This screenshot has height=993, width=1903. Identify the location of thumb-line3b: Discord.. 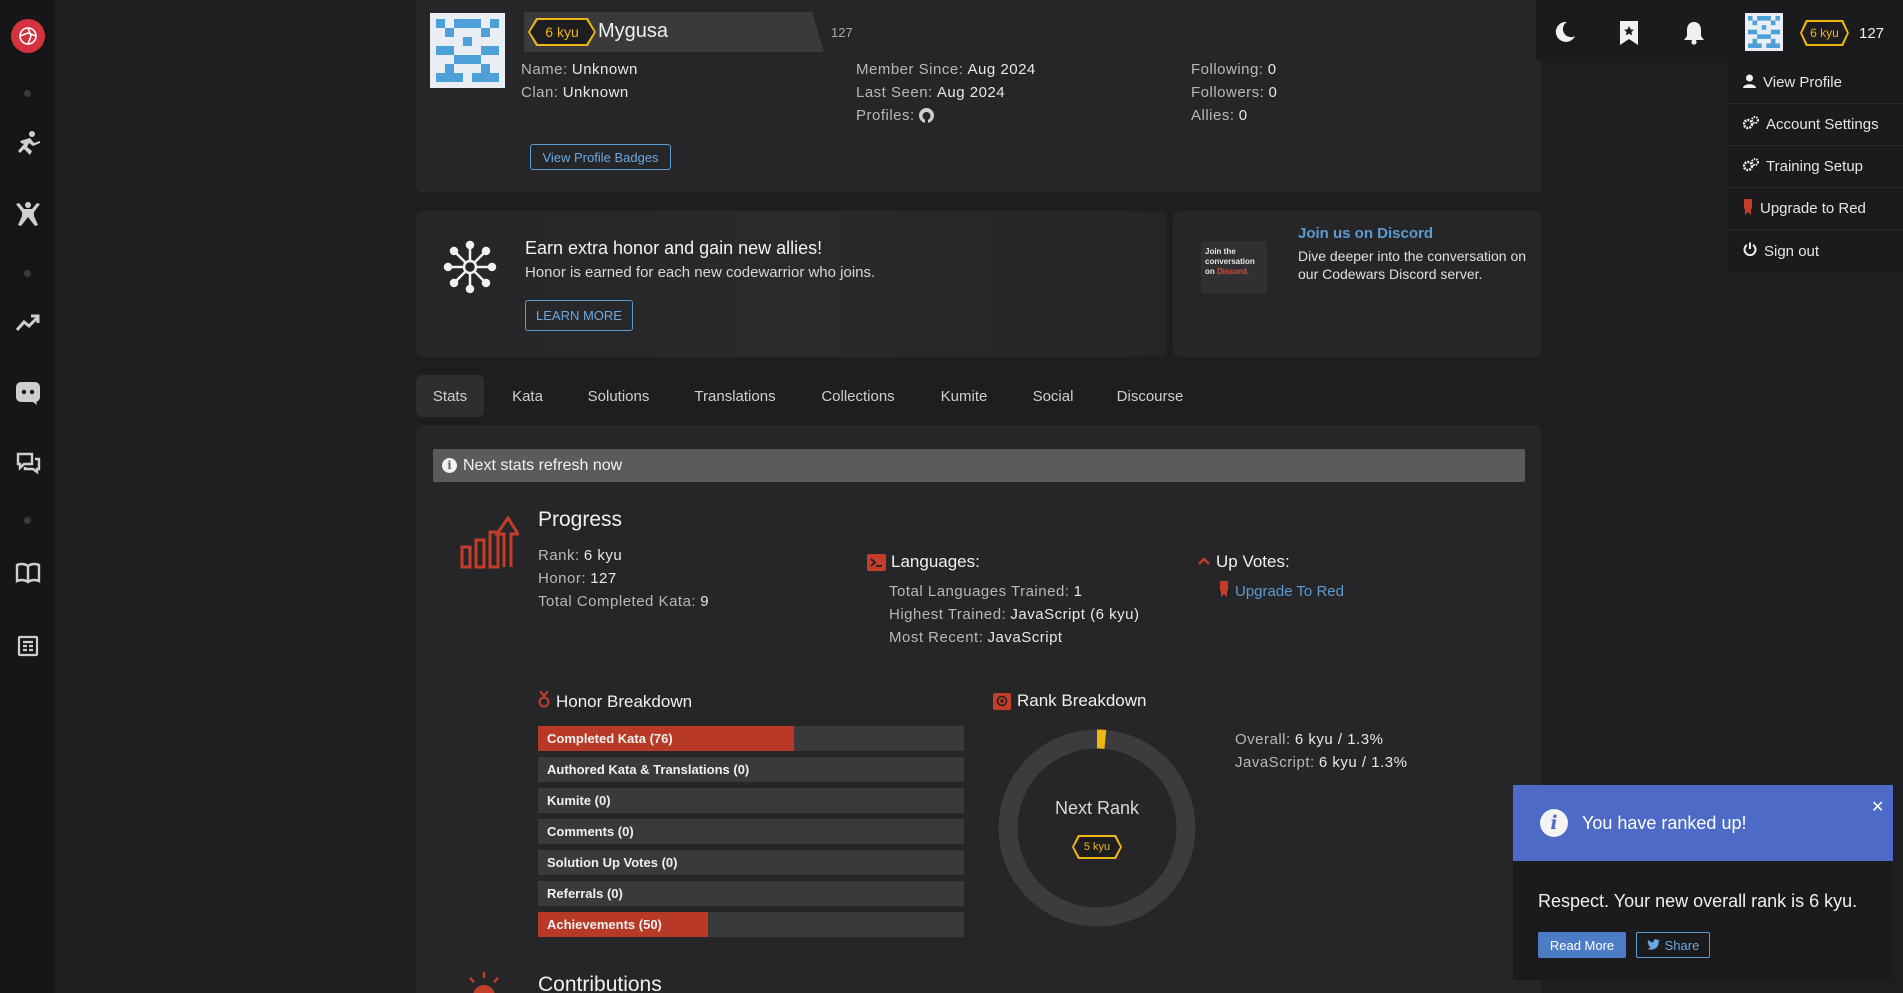
(1233, 271).